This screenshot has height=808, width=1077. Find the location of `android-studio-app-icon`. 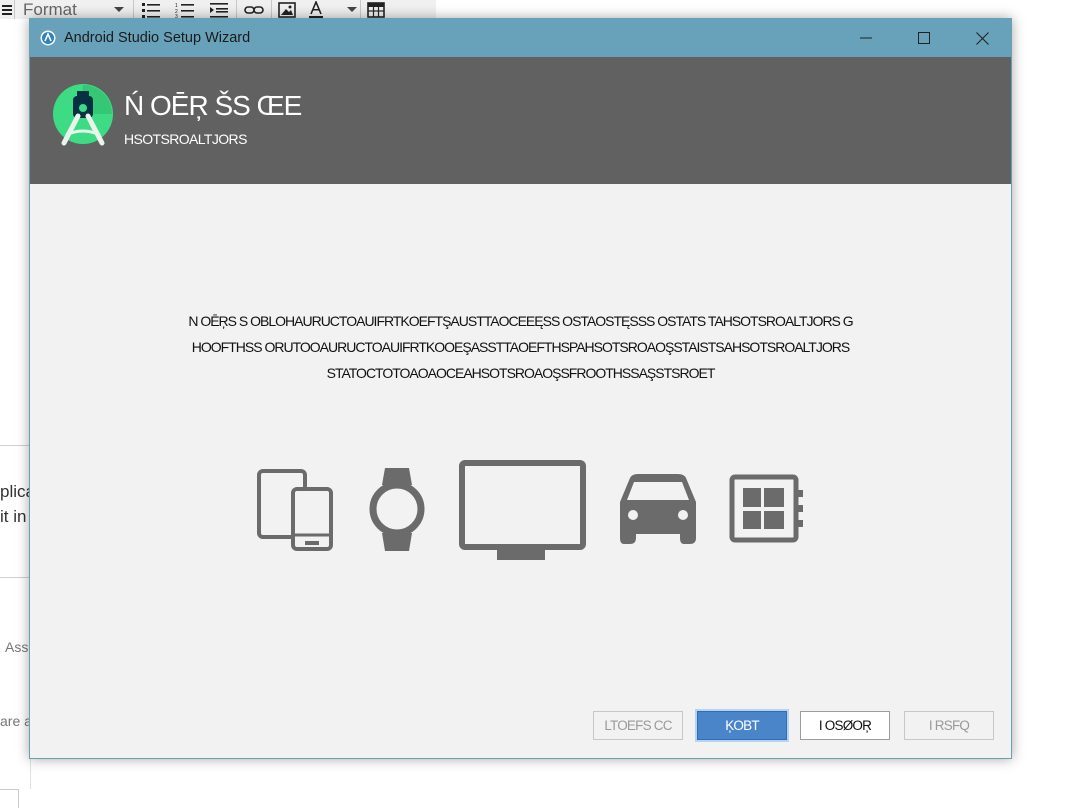

android-studio-app-icon is located at coordinates (48, 38).